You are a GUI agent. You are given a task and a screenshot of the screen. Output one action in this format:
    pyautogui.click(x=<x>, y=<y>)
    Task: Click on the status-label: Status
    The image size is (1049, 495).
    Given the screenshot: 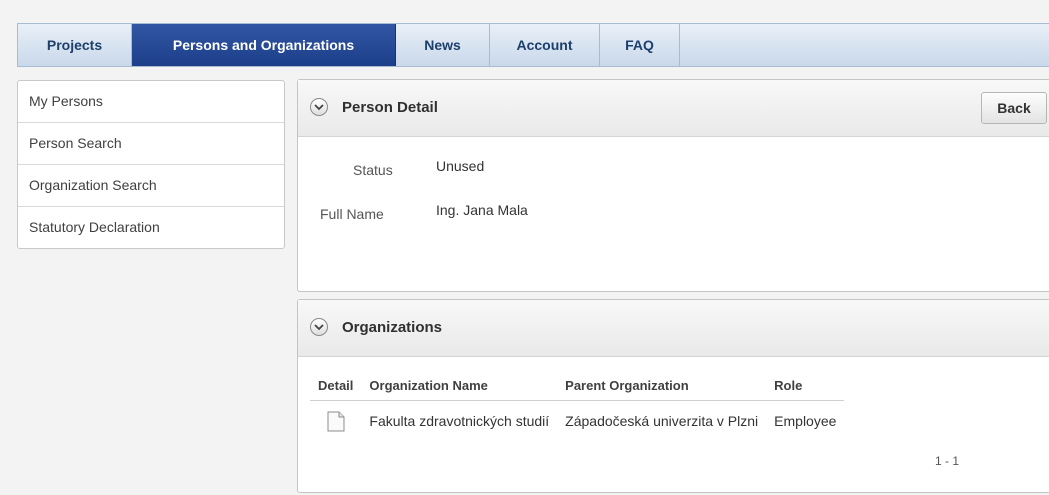 What is the action you would take?
    pyautogui.click(x=373, y=170)
    